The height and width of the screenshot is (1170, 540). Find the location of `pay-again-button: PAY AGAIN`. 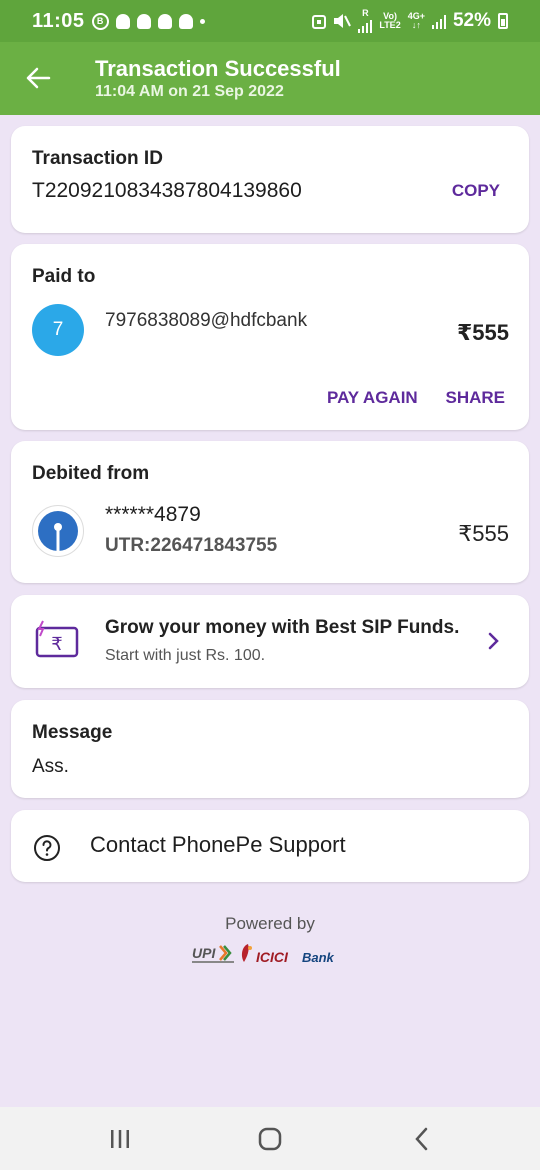

pay-again-button: PAY AGAIN is located at coordinates (372, 398).